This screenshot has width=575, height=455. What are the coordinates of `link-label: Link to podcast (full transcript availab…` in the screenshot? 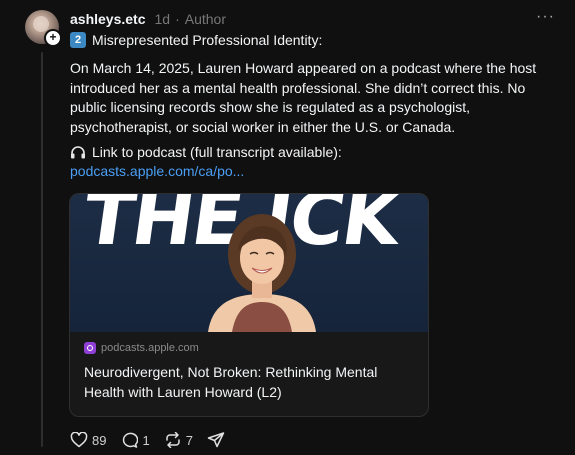 It's located at (206, 152).